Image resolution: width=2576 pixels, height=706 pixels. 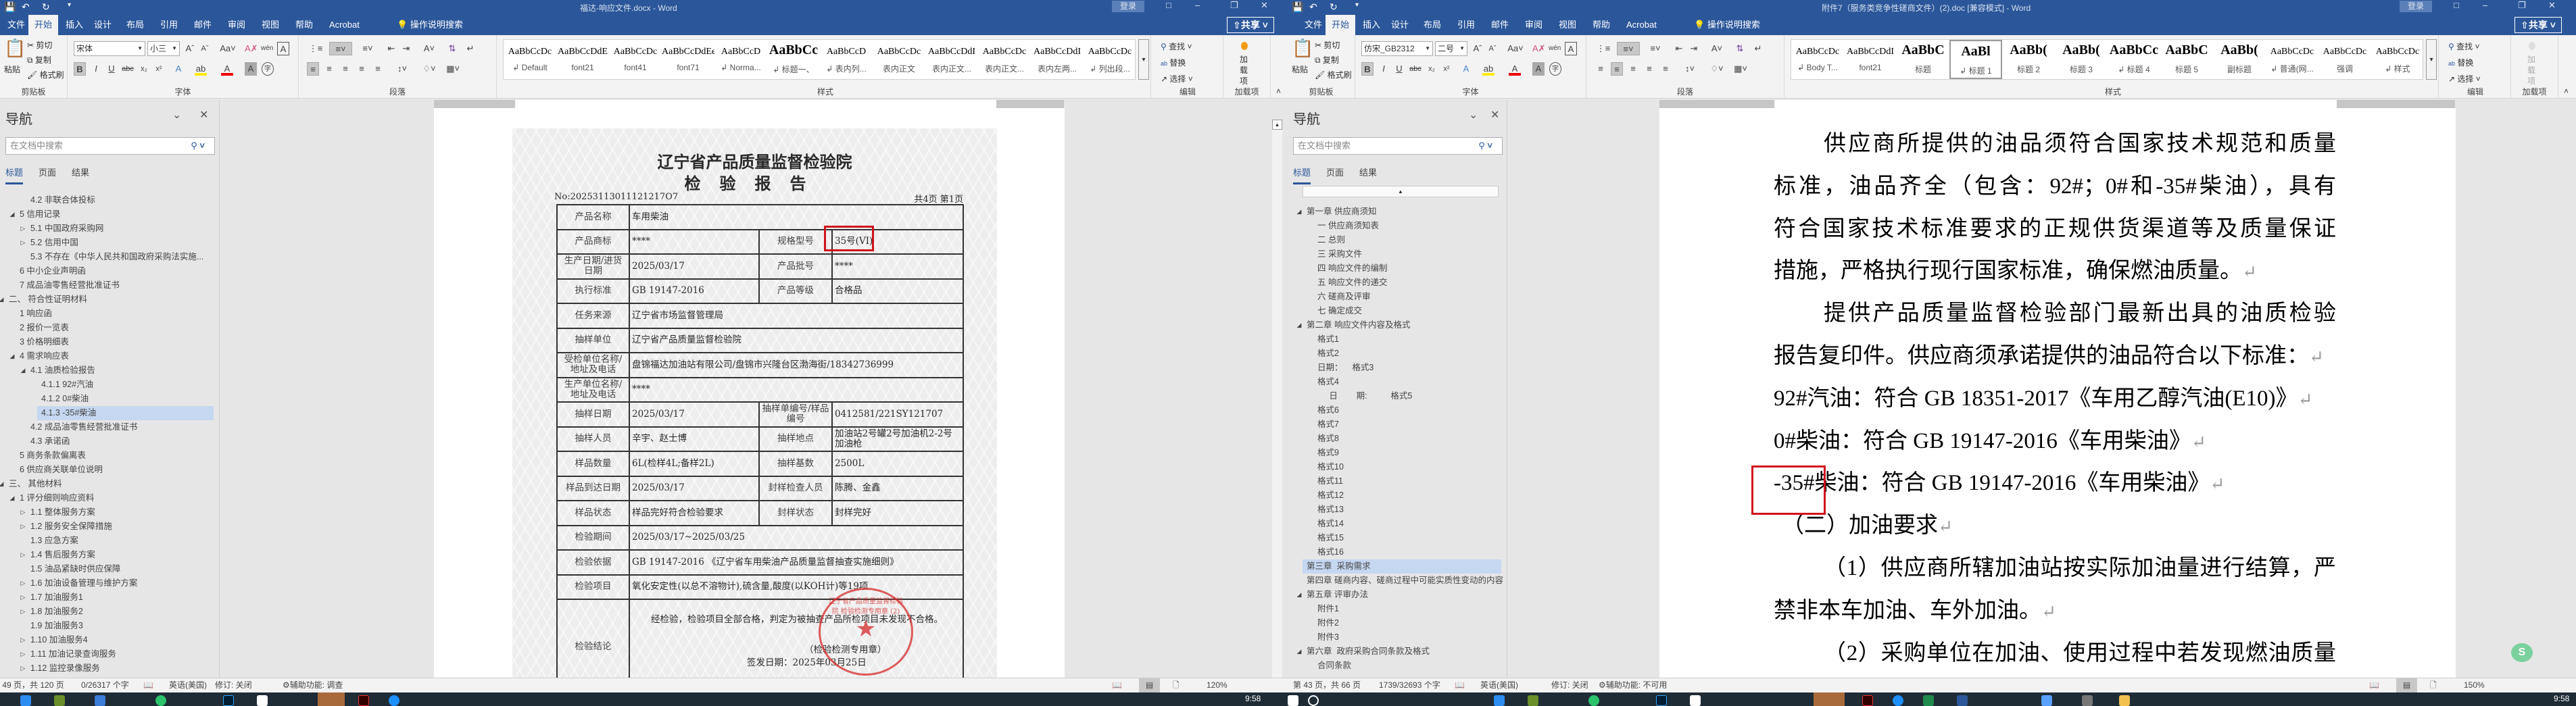 I want to click on document-text-line: 报告复印件。供应商须承诺提供的油品符合以下标准：↵, so click(x=2055, y=356).